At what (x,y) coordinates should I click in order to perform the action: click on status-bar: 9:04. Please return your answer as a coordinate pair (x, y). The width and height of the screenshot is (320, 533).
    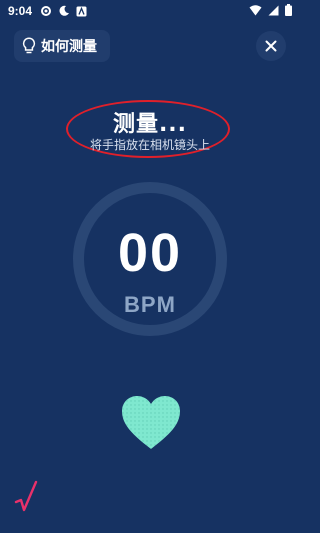
    Looking at the image, I should click on (150, 11).